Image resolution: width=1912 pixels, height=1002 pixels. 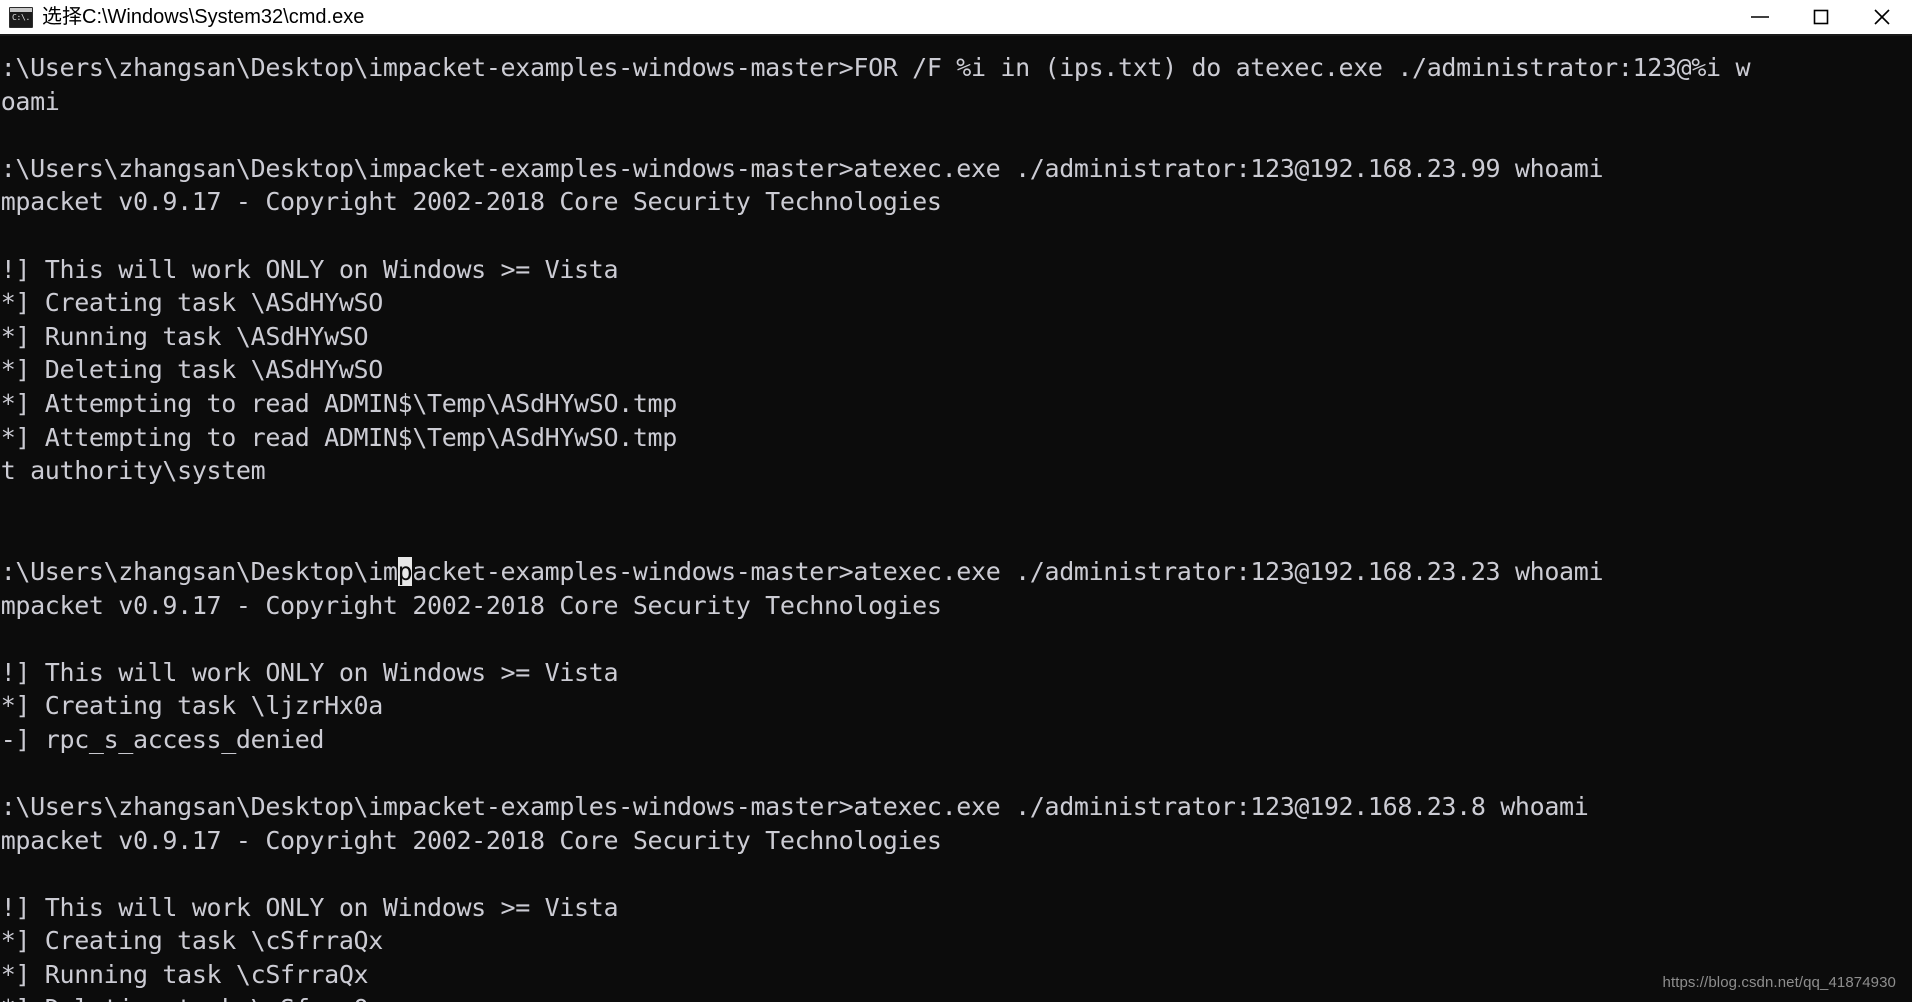 I want to click on console-line: [*] Running task \cSfrraQx, so click(x=184, y=975).